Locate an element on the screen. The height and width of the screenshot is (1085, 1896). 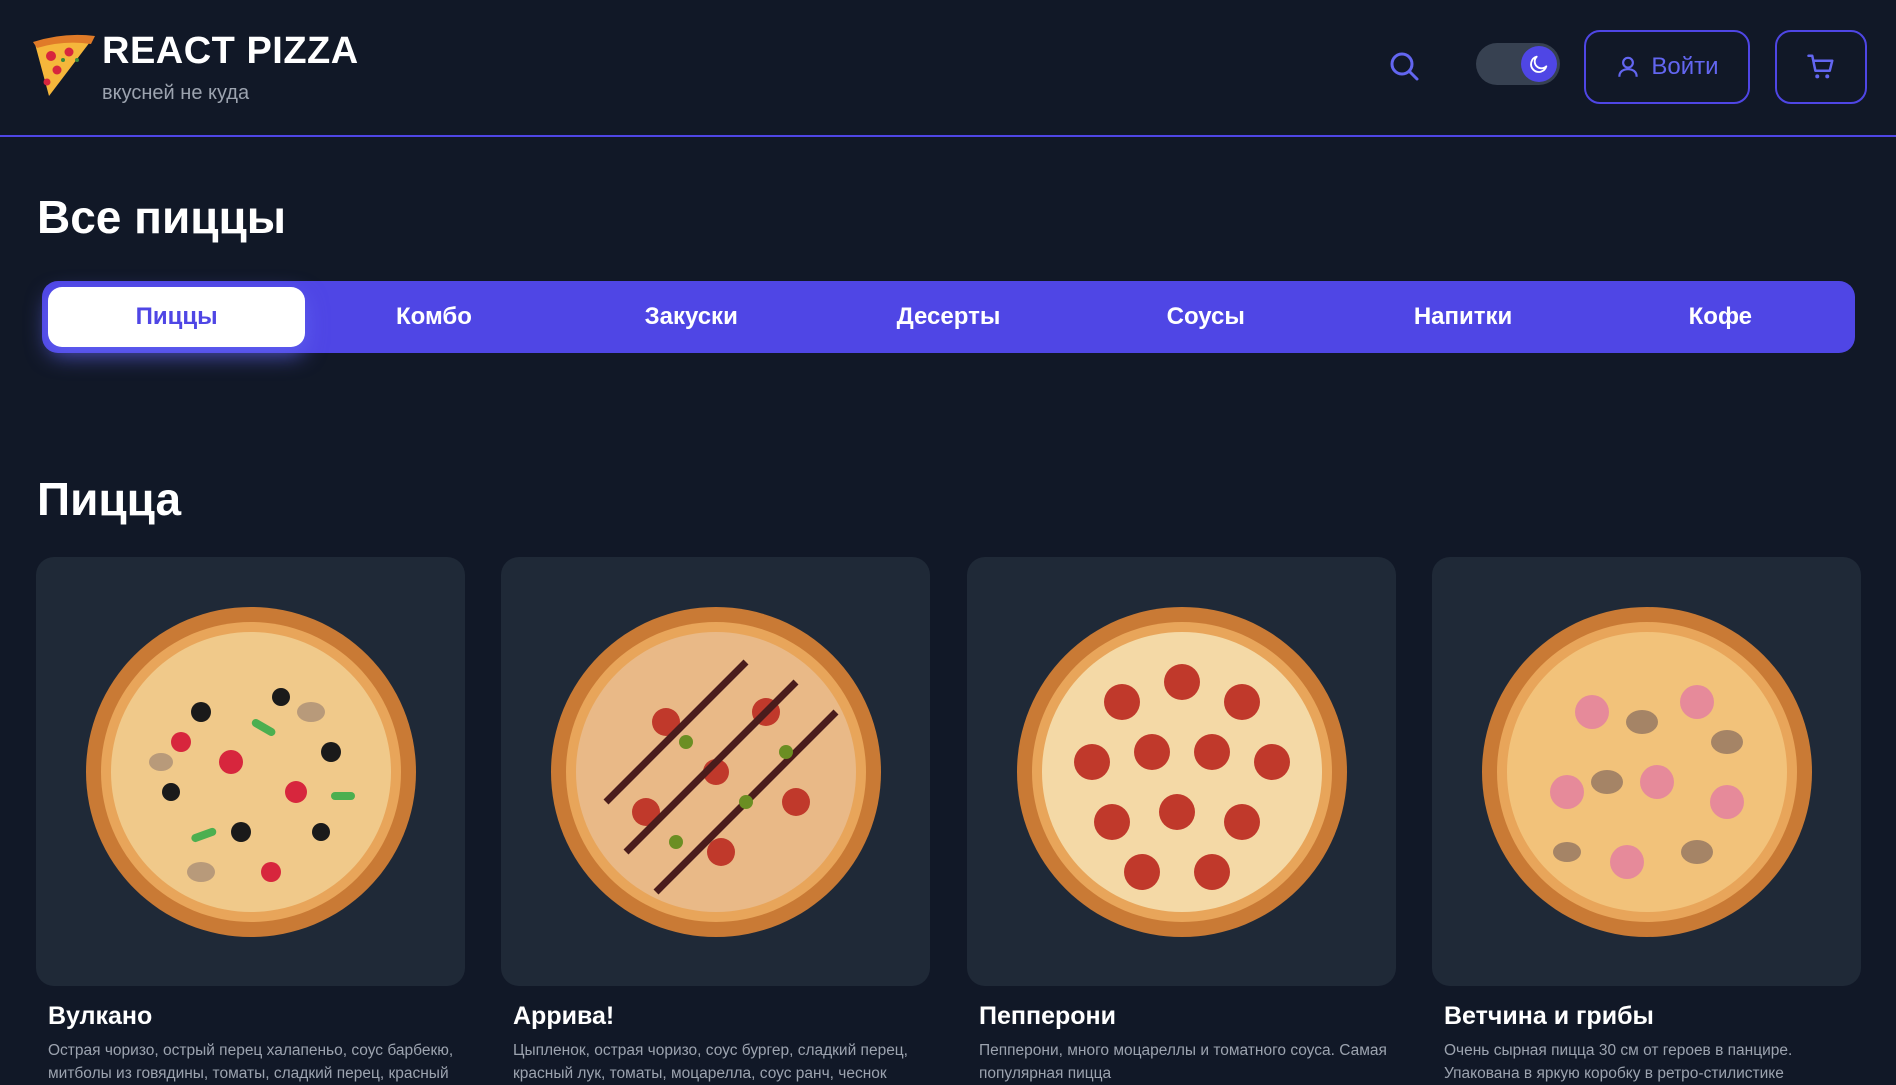
theme-toggle-knob is located at coordinates (1539, 64).